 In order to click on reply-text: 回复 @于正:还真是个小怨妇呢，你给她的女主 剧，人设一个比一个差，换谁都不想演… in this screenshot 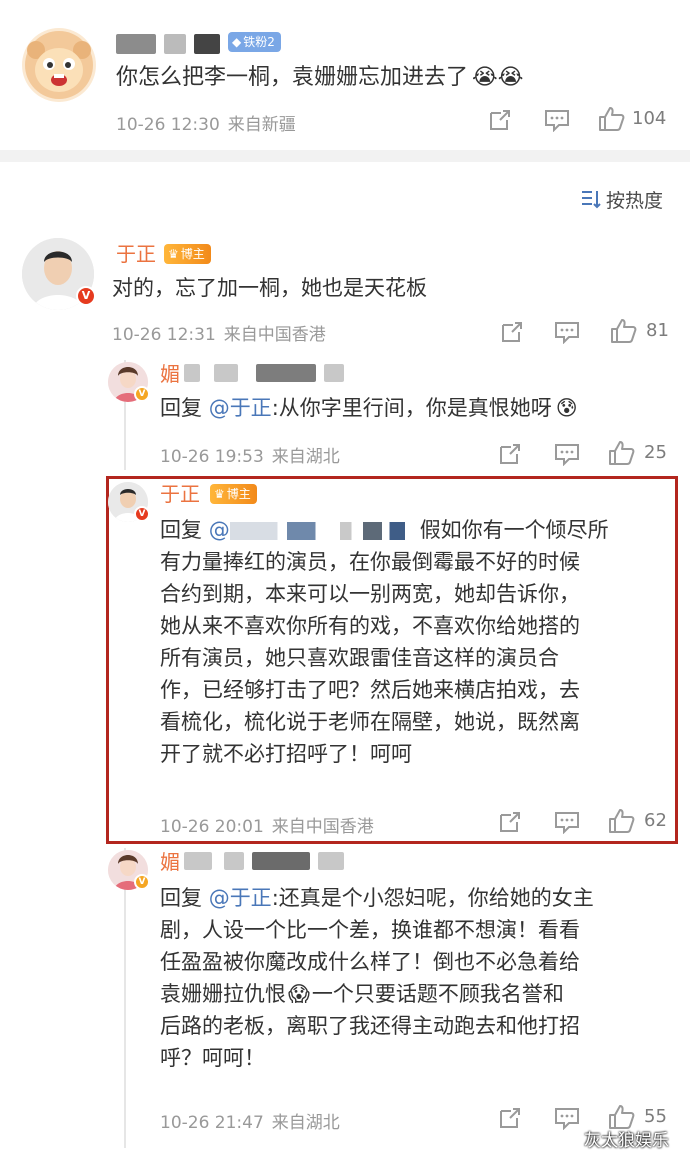, I will do `click(377, 978)`.